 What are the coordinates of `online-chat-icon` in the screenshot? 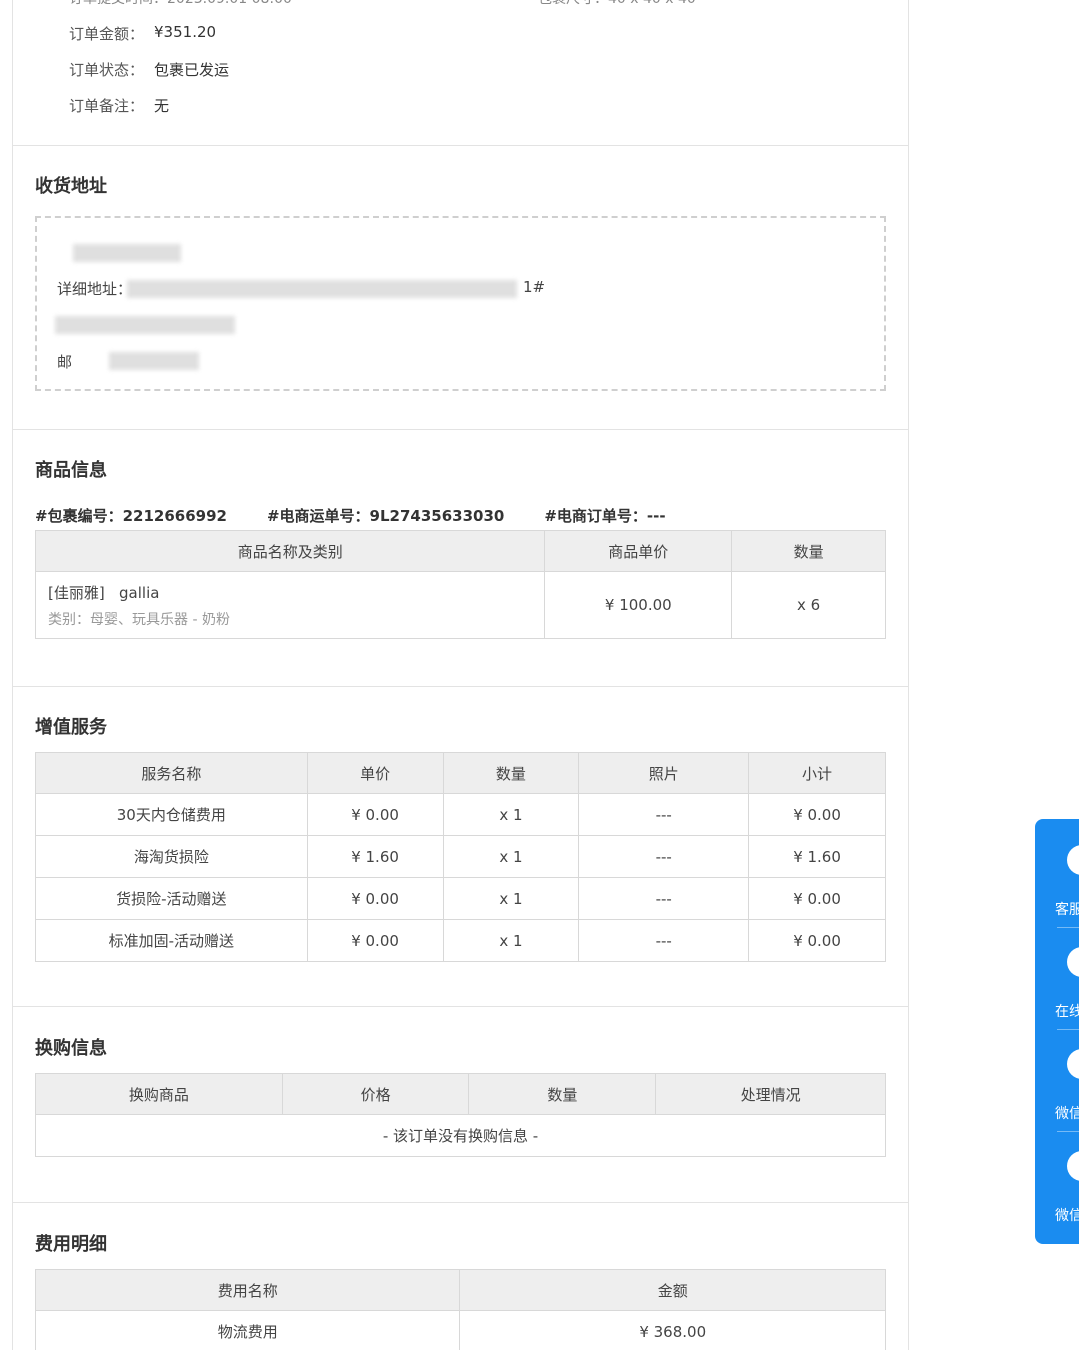 It's located at (1073, 962).